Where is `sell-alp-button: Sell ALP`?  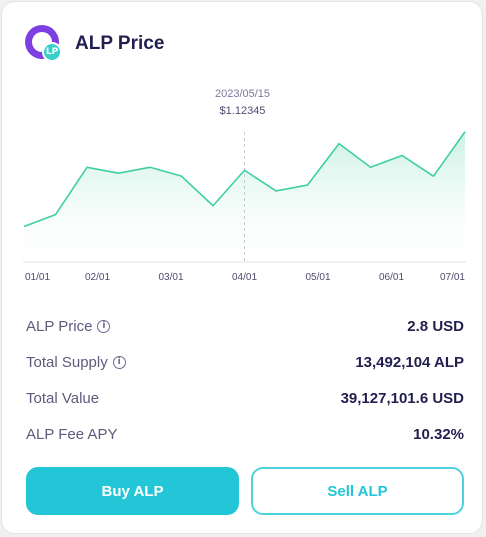
sell-alp-button: Sell ALP is located at coordinates (357, 491).